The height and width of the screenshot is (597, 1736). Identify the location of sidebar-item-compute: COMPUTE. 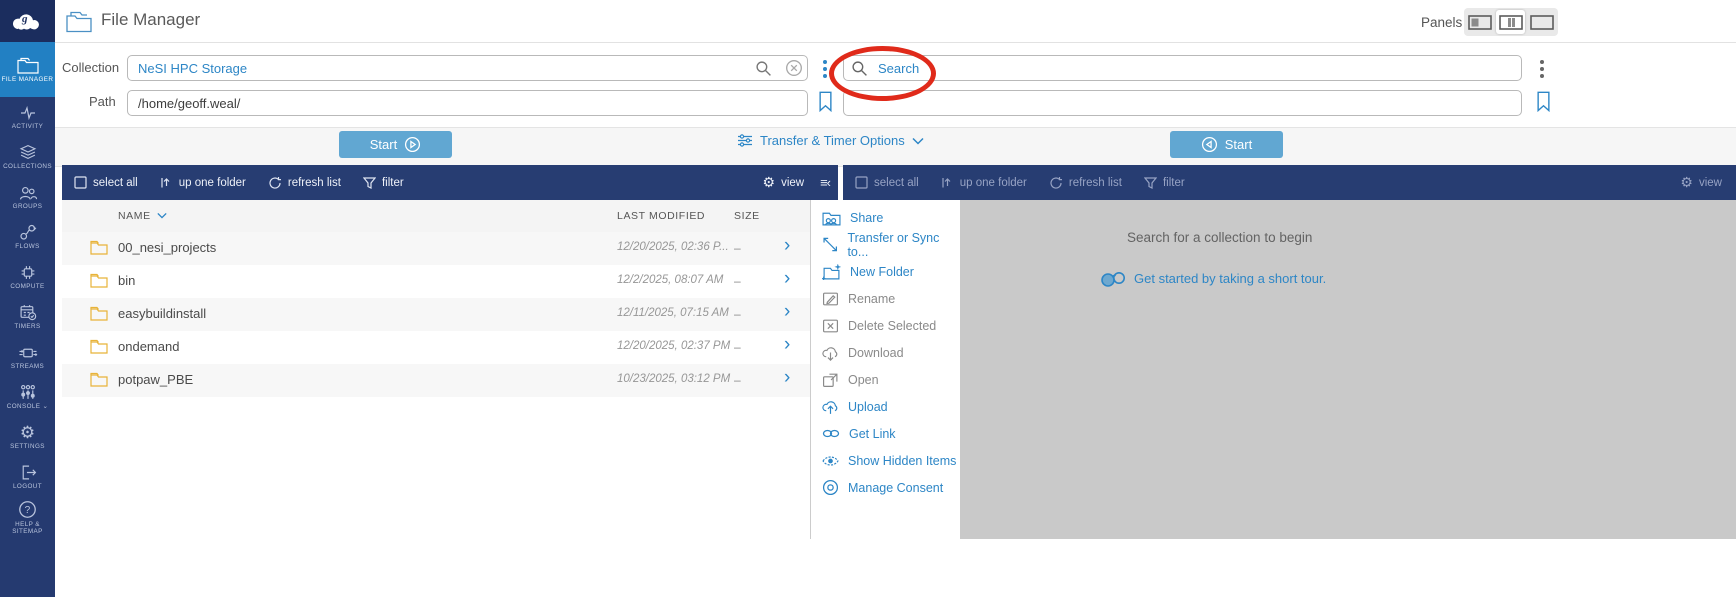
(27, 277).